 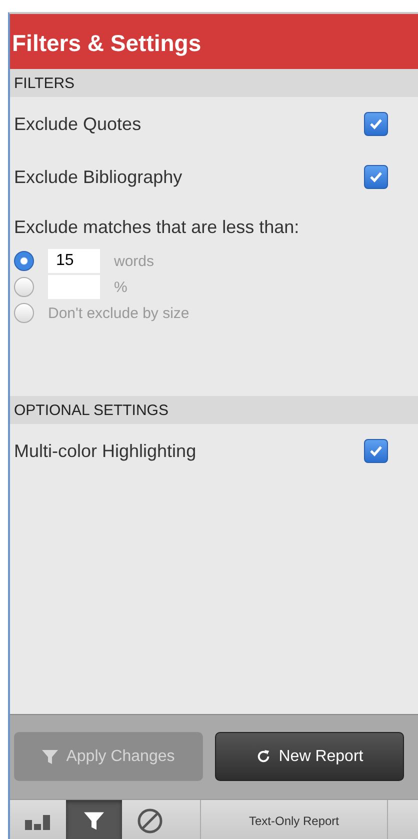 What do you see at coordinates (309, 756) in the screenshot?
I see `new-report-button: New Report` at bounding box center [309, 756].